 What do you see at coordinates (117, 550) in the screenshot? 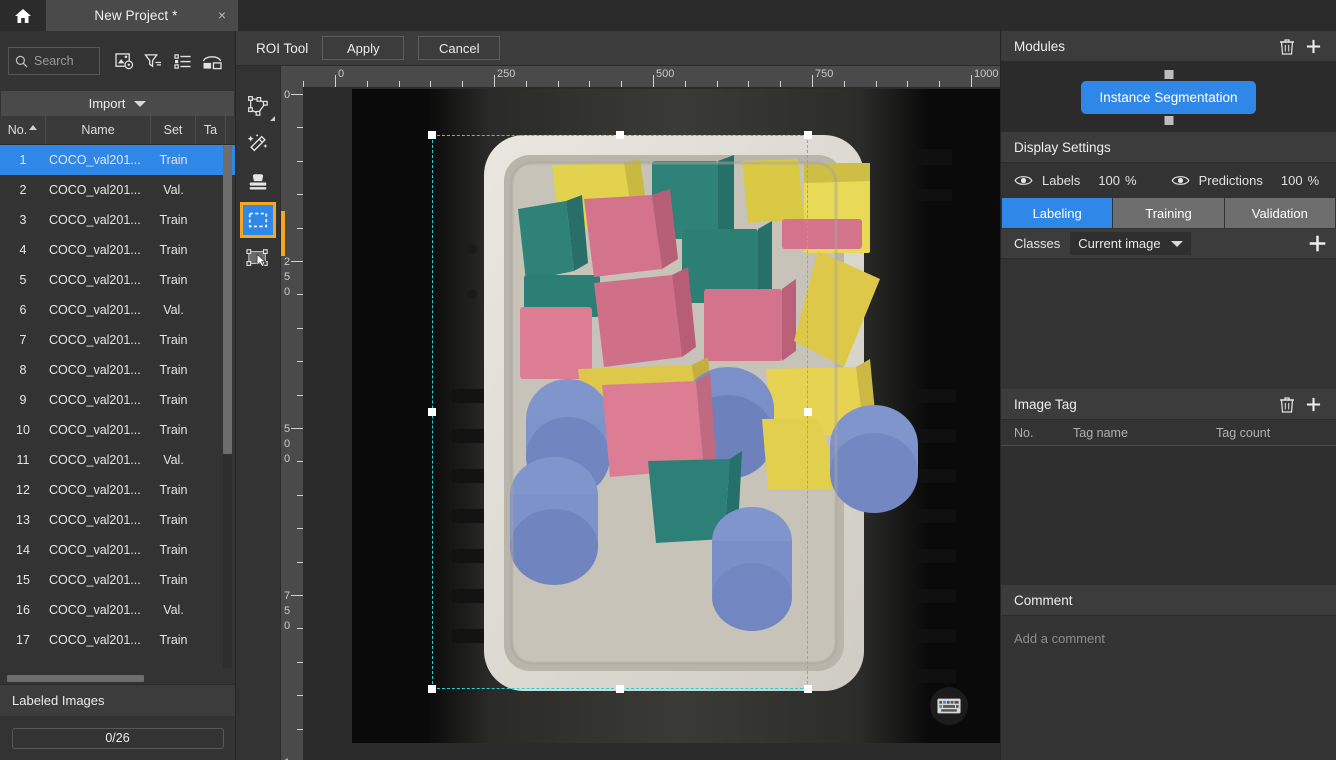
I see `table-row: 14 COCO_val201... Train` at bounding box center [117, 550].